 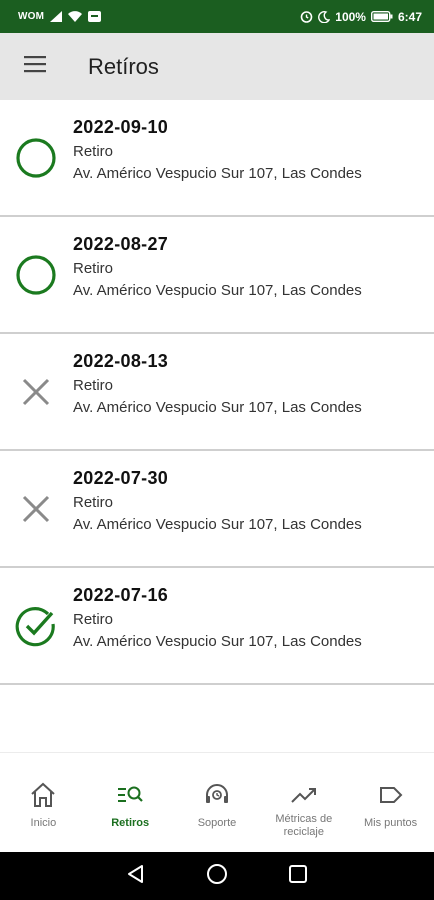 I want to click on home-icon, so click(x=43, y=795).